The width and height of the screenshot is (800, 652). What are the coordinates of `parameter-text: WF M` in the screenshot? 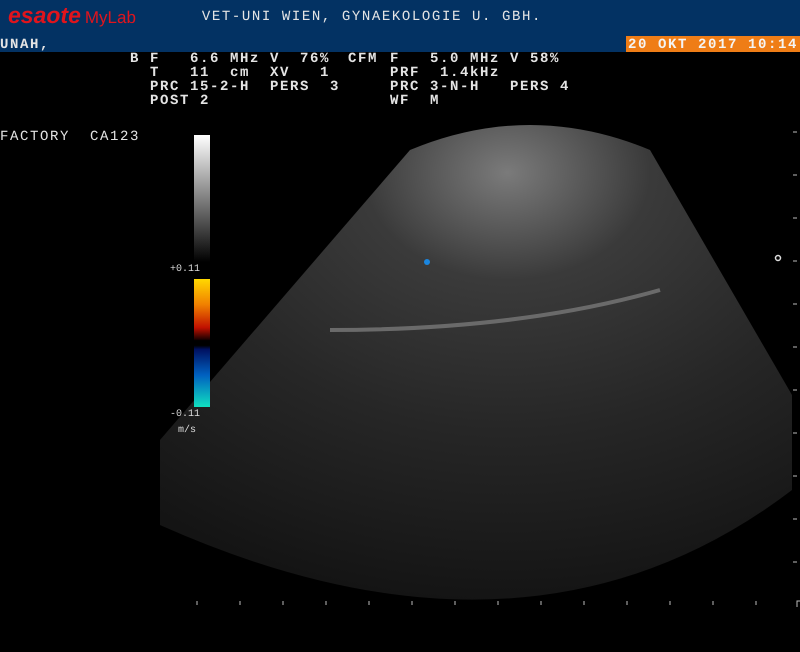 It's located at (416, 101).